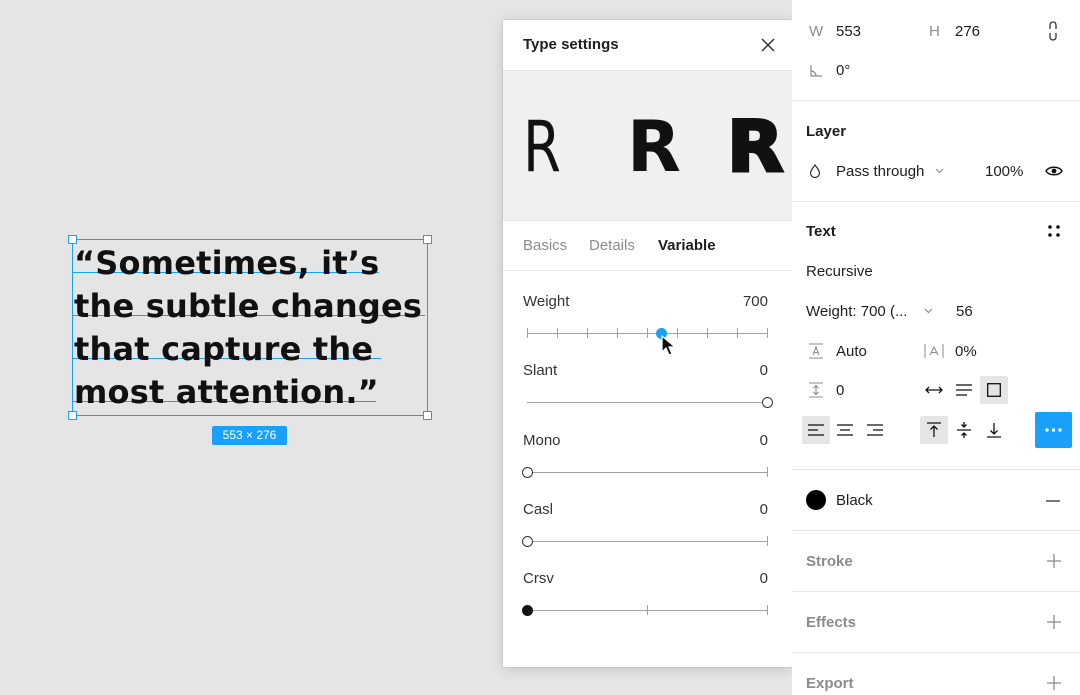 Image resolution: width=1080 pixels, height=695 pixels. I want to click on glyph-preview: R R R, so click(647, 146).